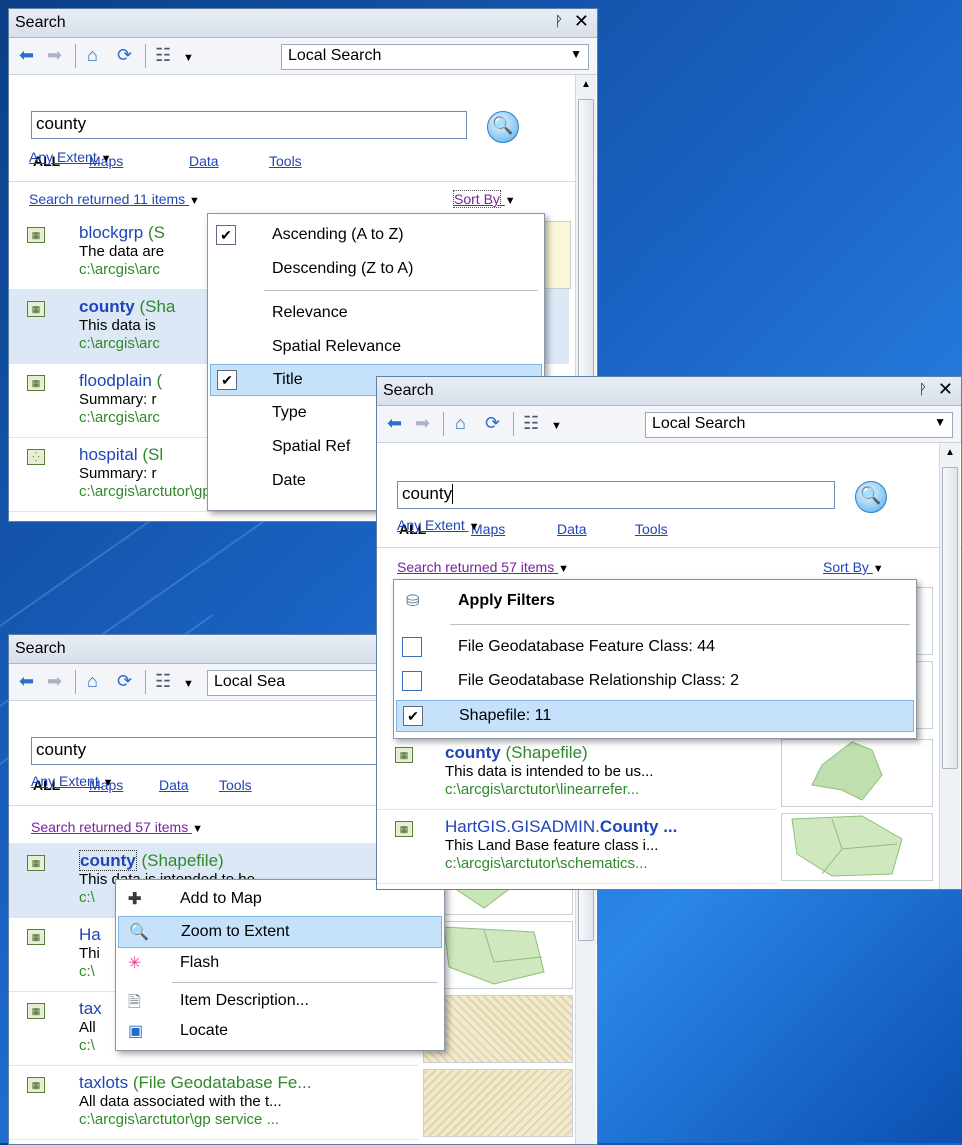 The height and width of the screenshot is (1145, 962). I want to click on filter-option: ✔ Shapefile: 11, so click(655, 716).